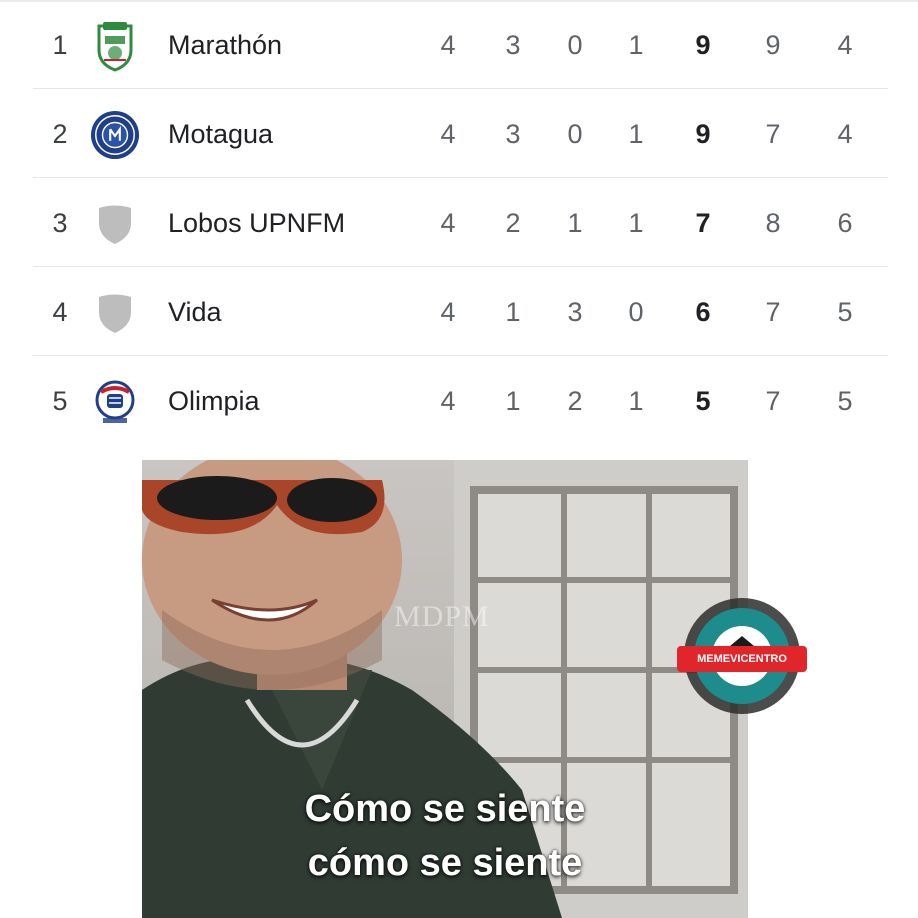 This screenshot has height=918, width=918. I want to click on stat-points: 5, so click(703, 401).